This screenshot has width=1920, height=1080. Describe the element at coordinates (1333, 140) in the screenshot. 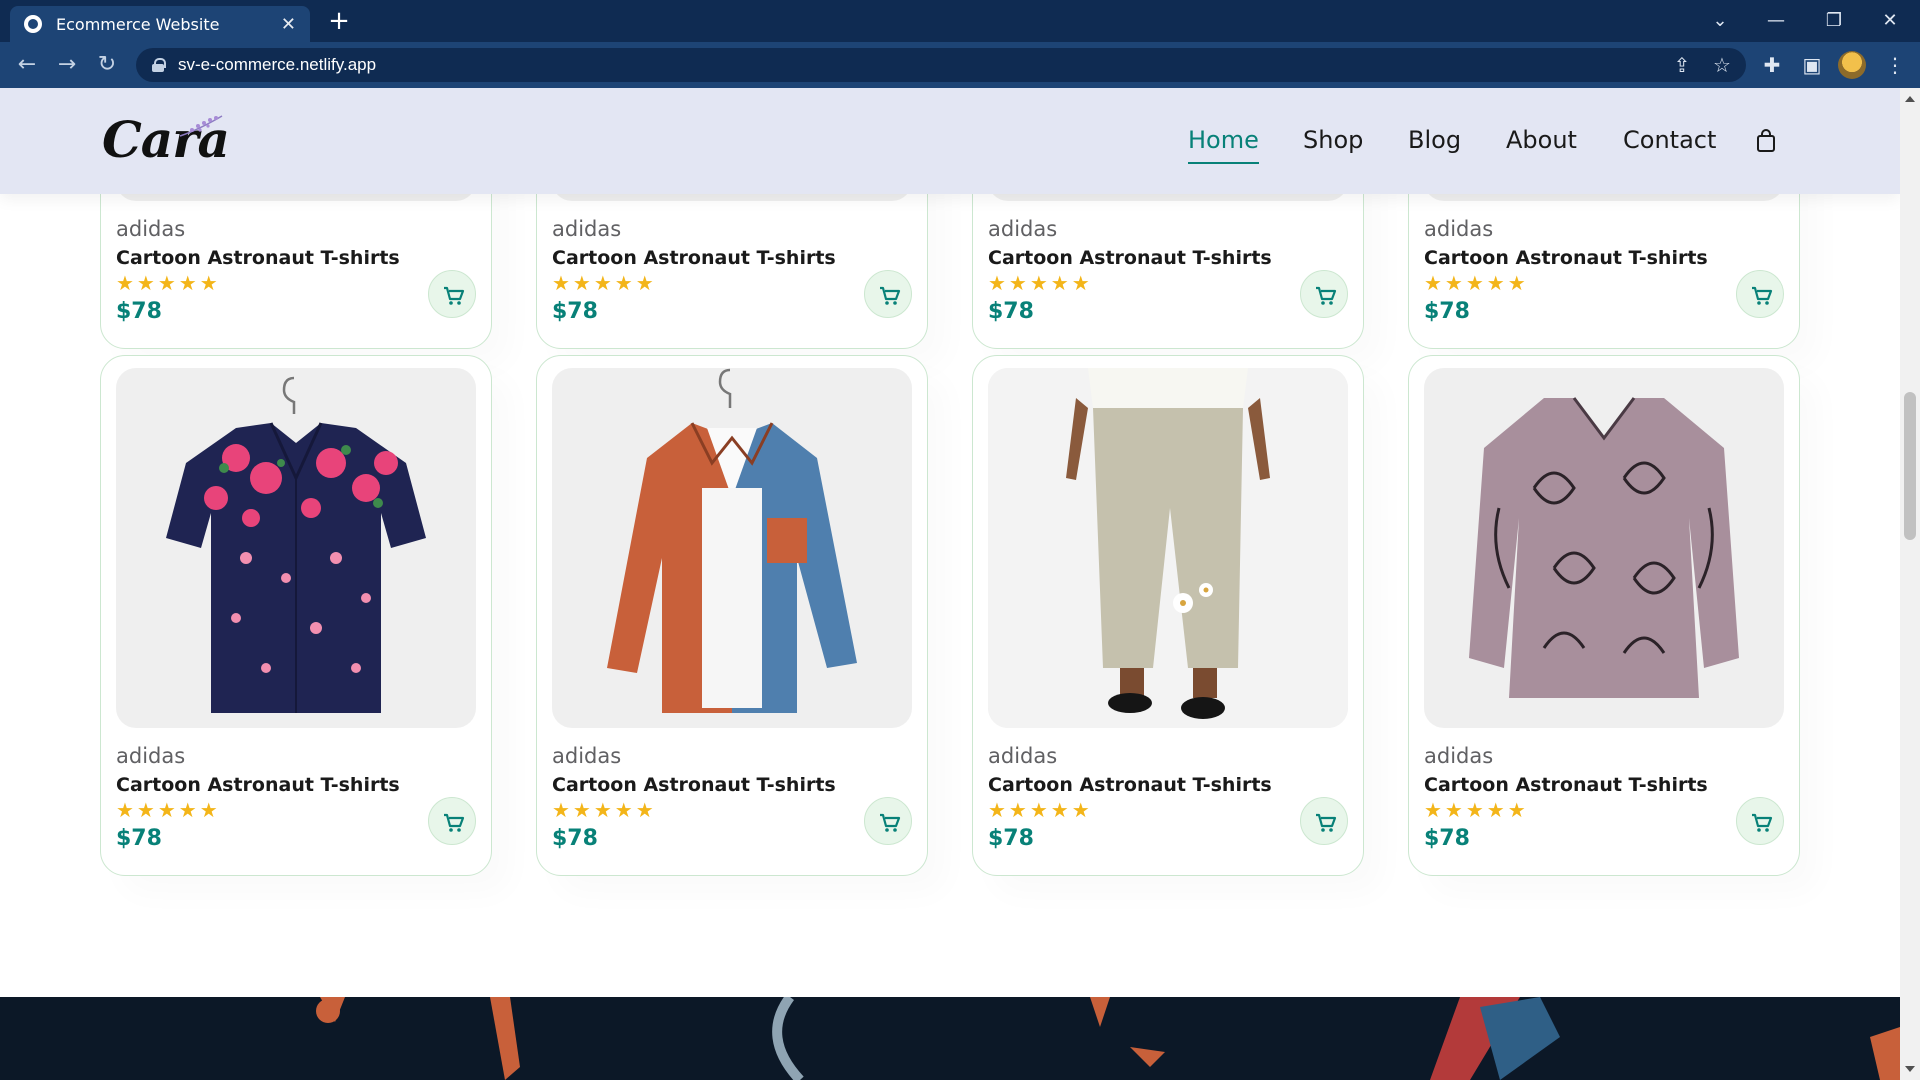

I see `nav-shop: Shop` at that location.